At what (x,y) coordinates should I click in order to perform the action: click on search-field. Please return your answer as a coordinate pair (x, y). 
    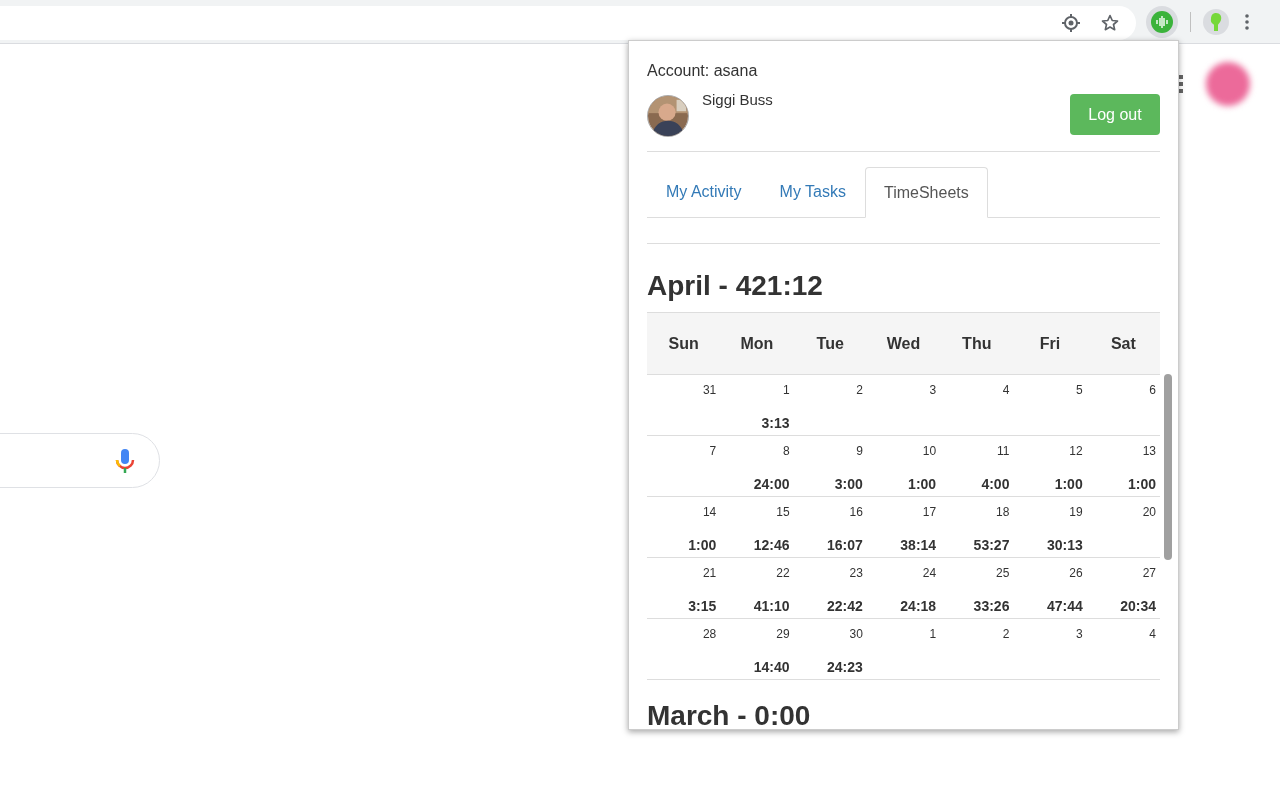
    Looking at the image, I should click on (80, 460).